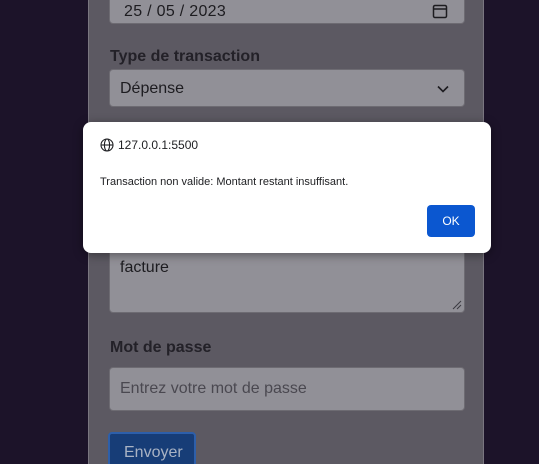 This screenshot has width=539, height=464. I want to click on password-label: Mot de passe, so click(161, 347).